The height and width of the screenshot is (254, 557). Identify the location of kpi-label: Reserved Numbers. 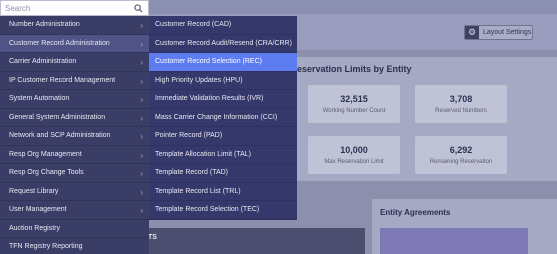
(461, 111).